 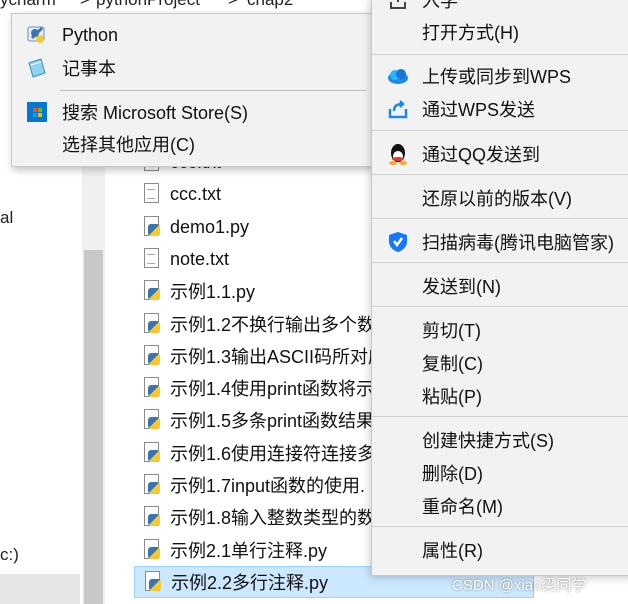 I want to click on microsoft-store-icon, so click(x=37, y=112).